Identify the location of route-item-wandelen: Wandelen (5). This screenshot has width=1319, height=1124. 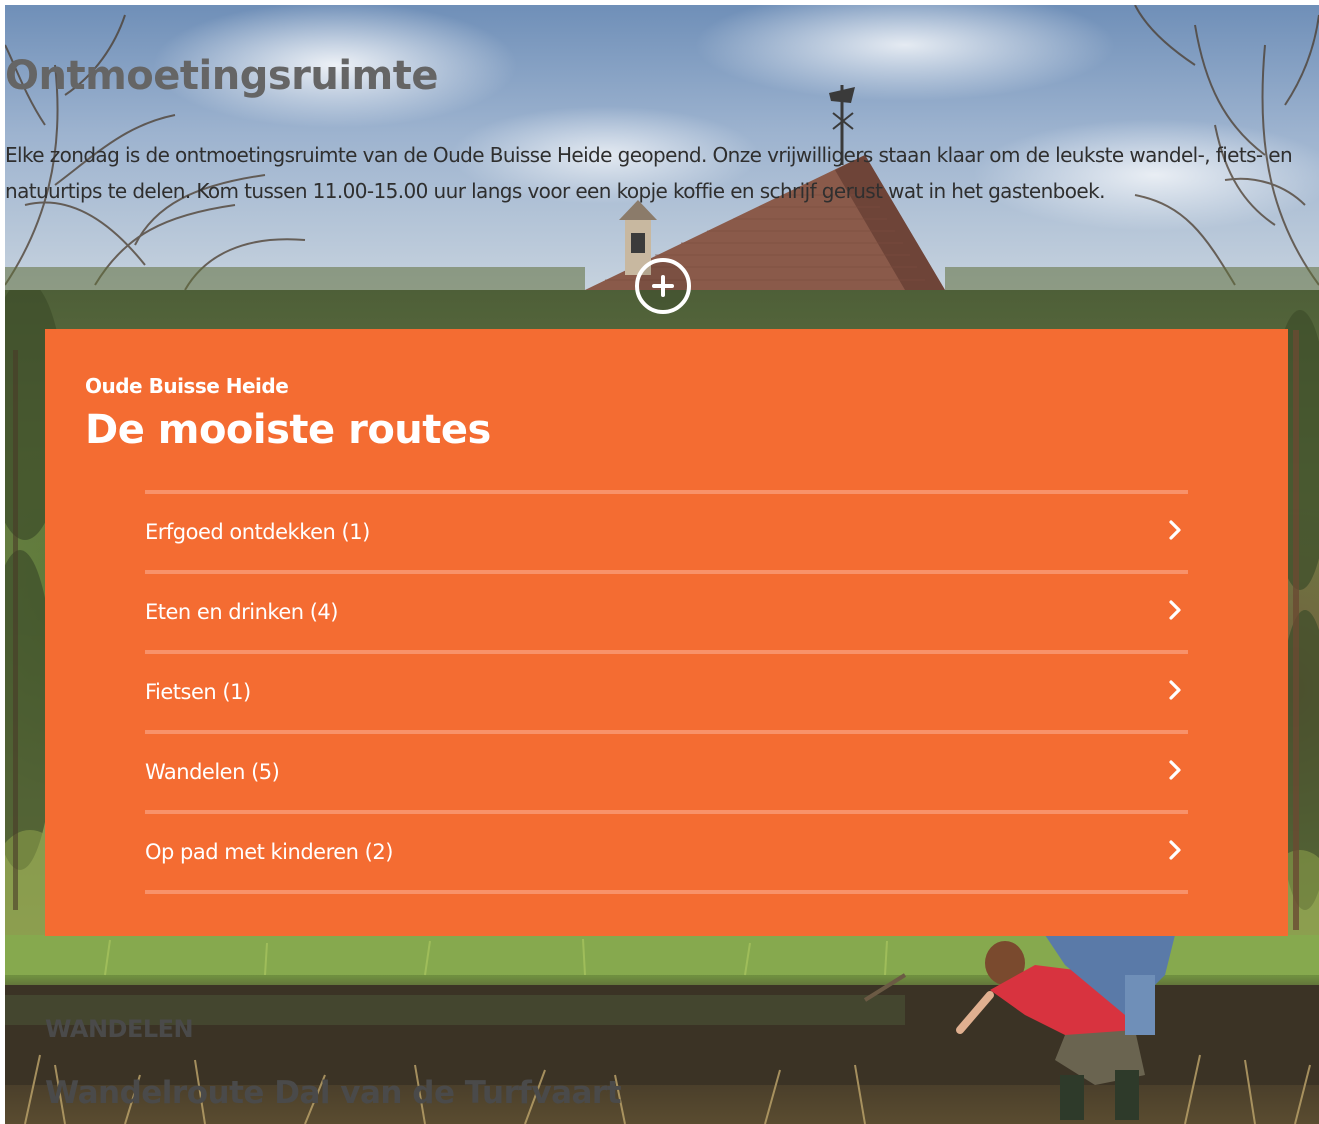
(666, 774).